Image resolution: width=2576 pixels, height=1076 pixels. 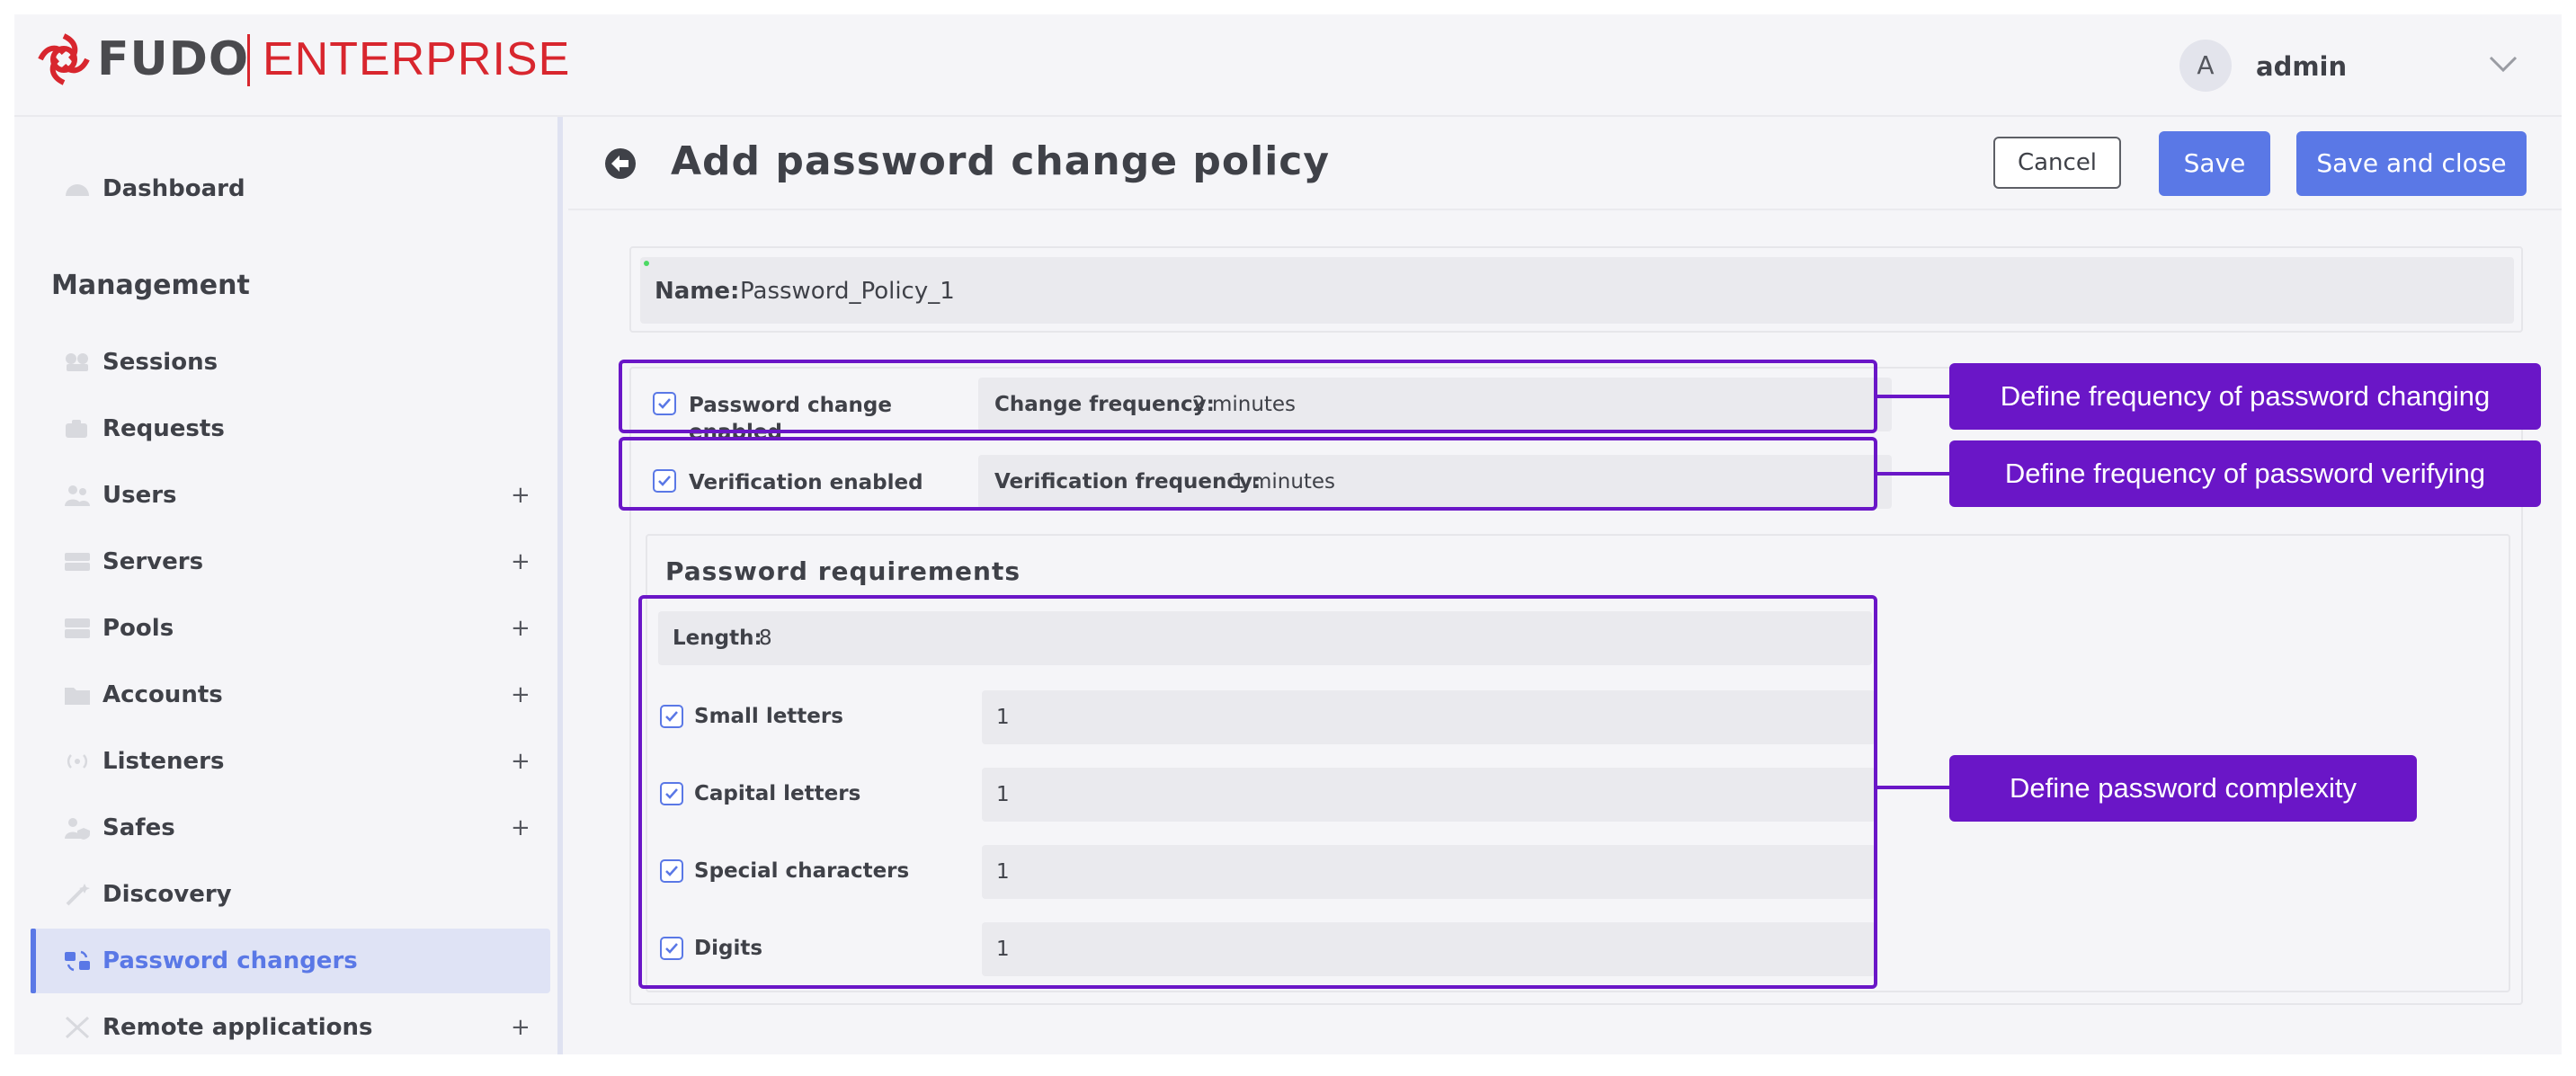 What do you see at coordinates (150, 285) in the screenshot?
I see `section-title-management: Management` at bounding box center [150, 285].